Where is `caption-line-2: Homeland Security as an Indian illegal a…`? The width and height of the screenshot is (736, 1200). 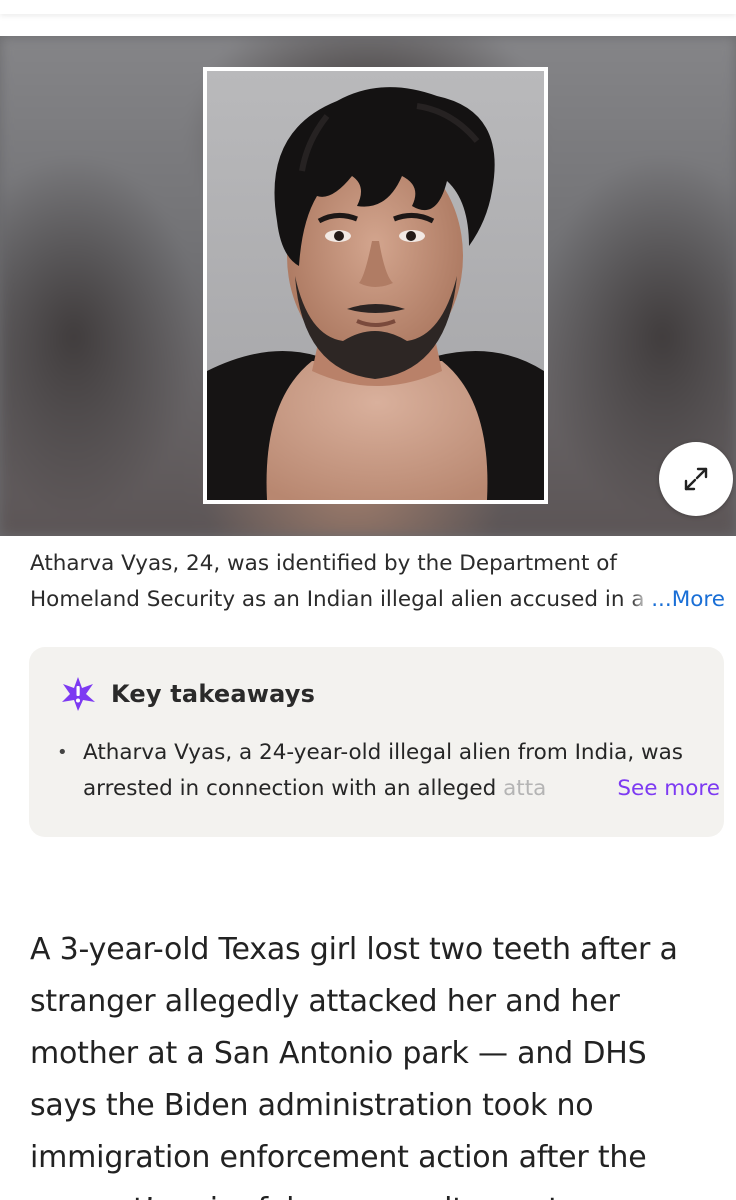 caption-line-2: Homeland Security as an Indian illegal a… is located at coordinates (377, 600).